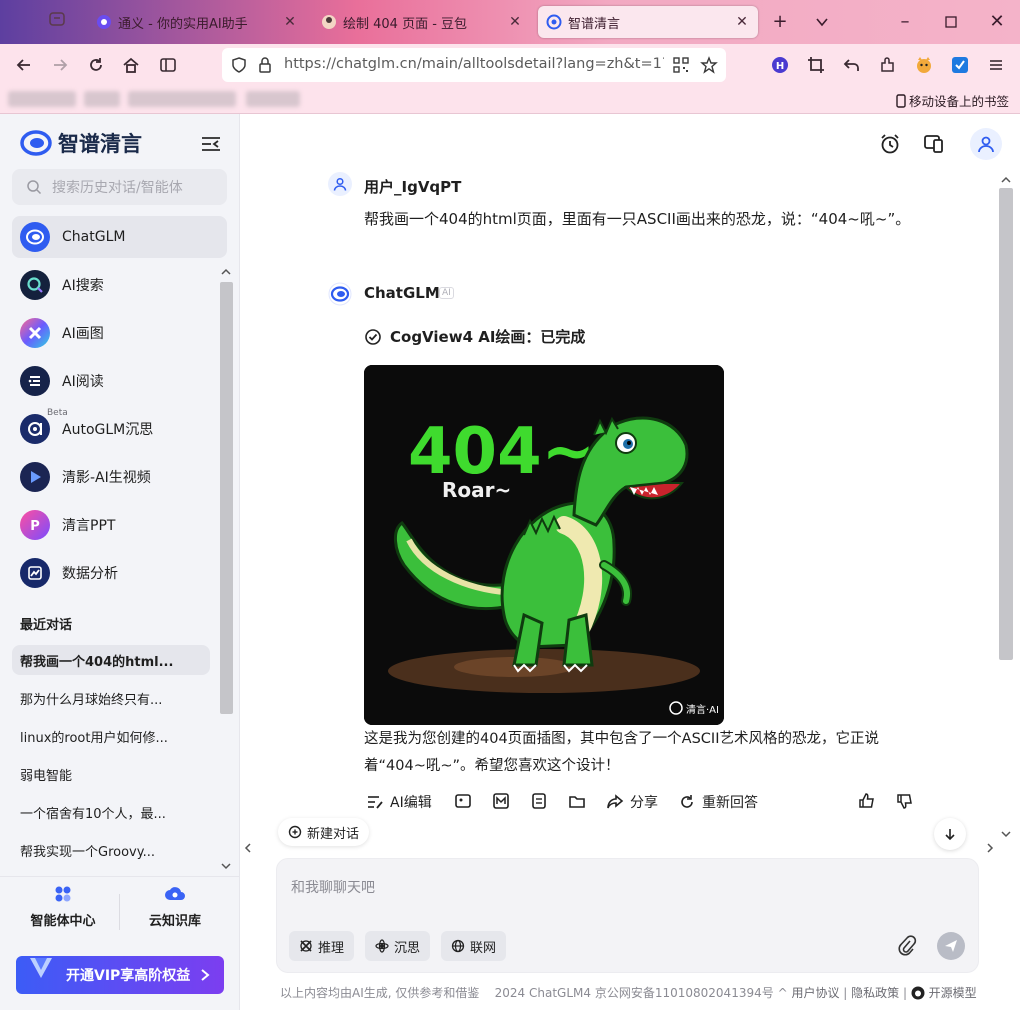  What do you see at coordinates (175, 906) in the screenshot?
I see `knowledge-base-button: 云知识库` at bounding box center [175, 906].